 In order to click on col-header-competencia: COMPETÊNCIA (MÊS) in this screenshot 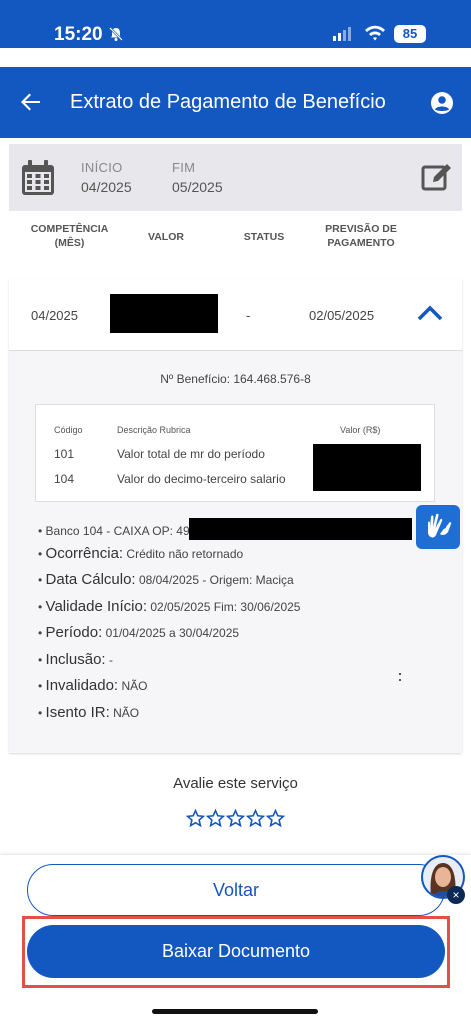, I will do `click(69, 236)`.